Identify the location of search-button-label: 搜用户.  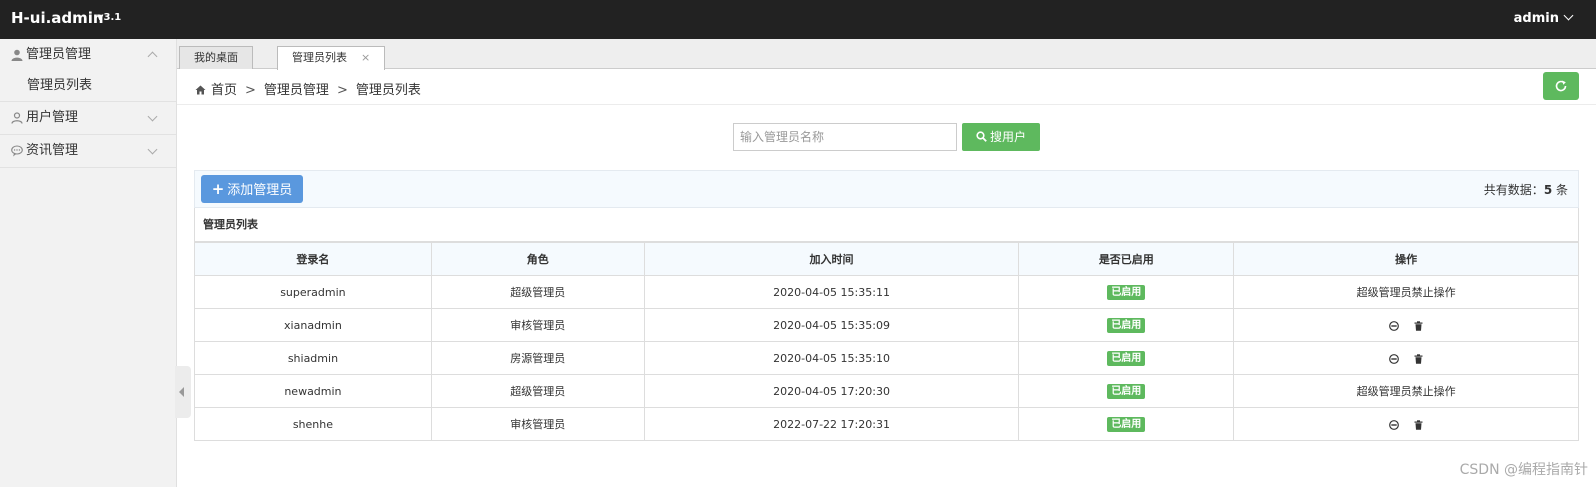
(1007, 137).